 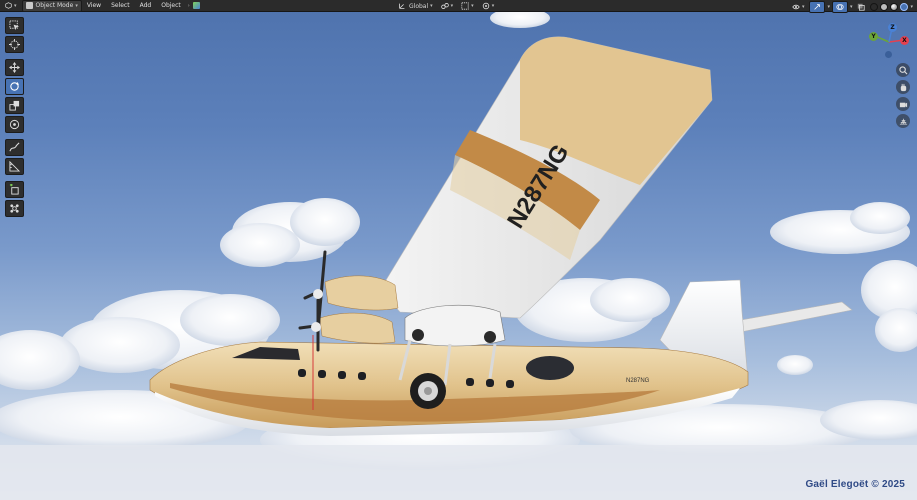 I want to click on view-navigation-buttons, so click(x=903, y=97).